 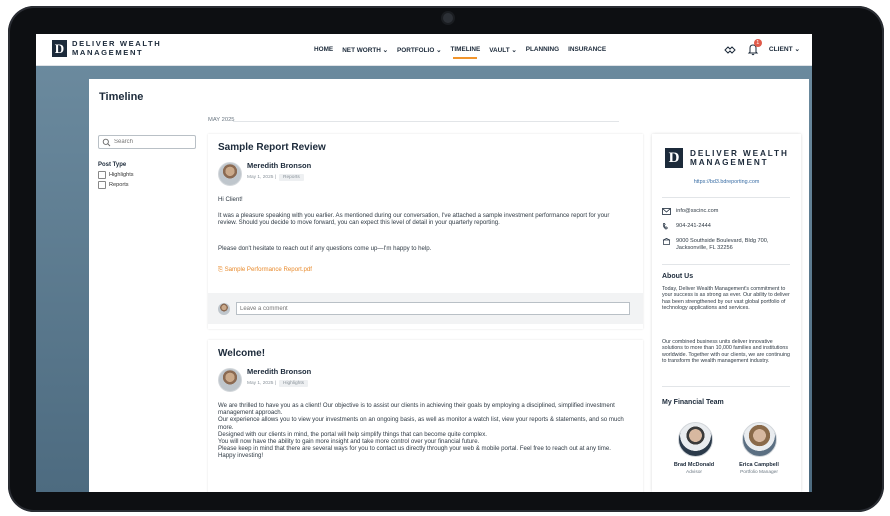 I want to click on handshake-icon, so click(x=730, y=49).